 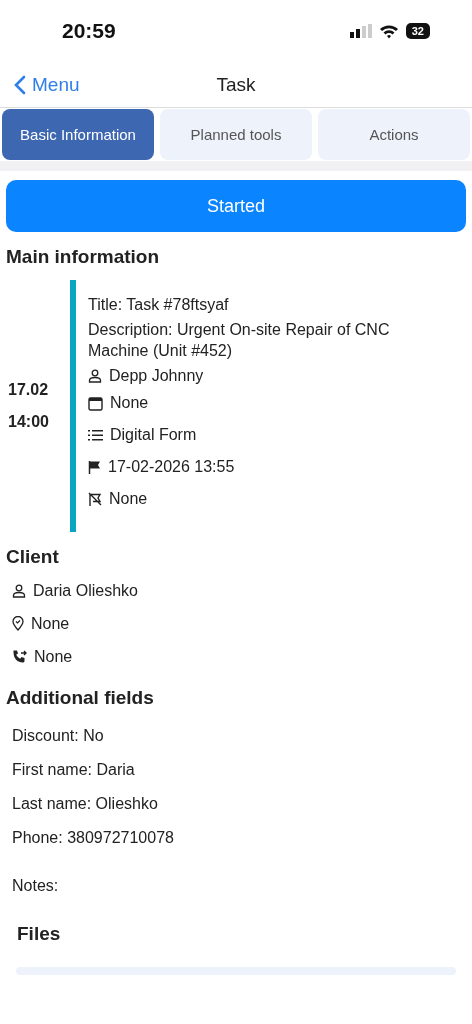 What do you see at coordinates (236, 206) in the screenshot?
I see `status-button: Started` at bounding box center [236, 206].